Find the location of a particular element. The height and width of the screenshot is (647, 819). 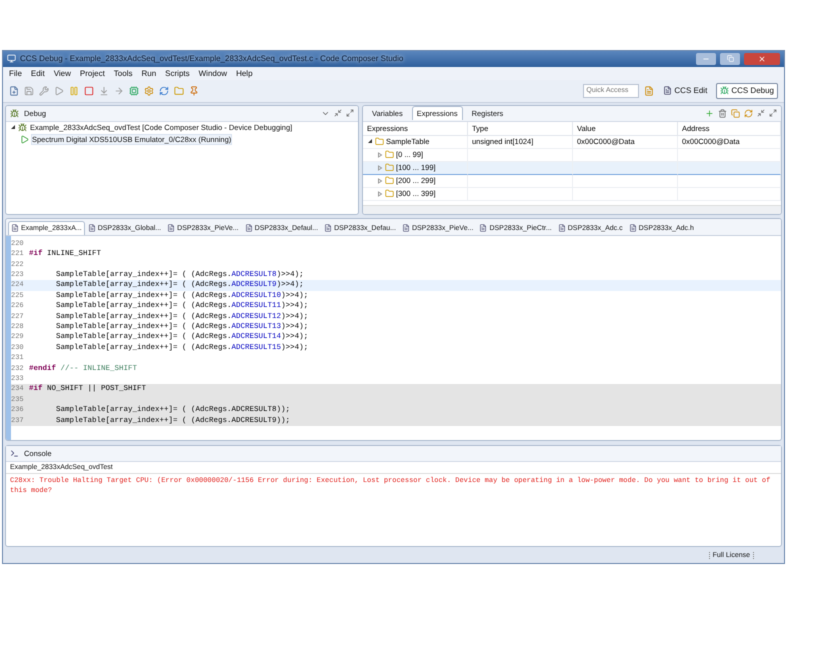

wrench-icon is located at coordinates (44, 91).